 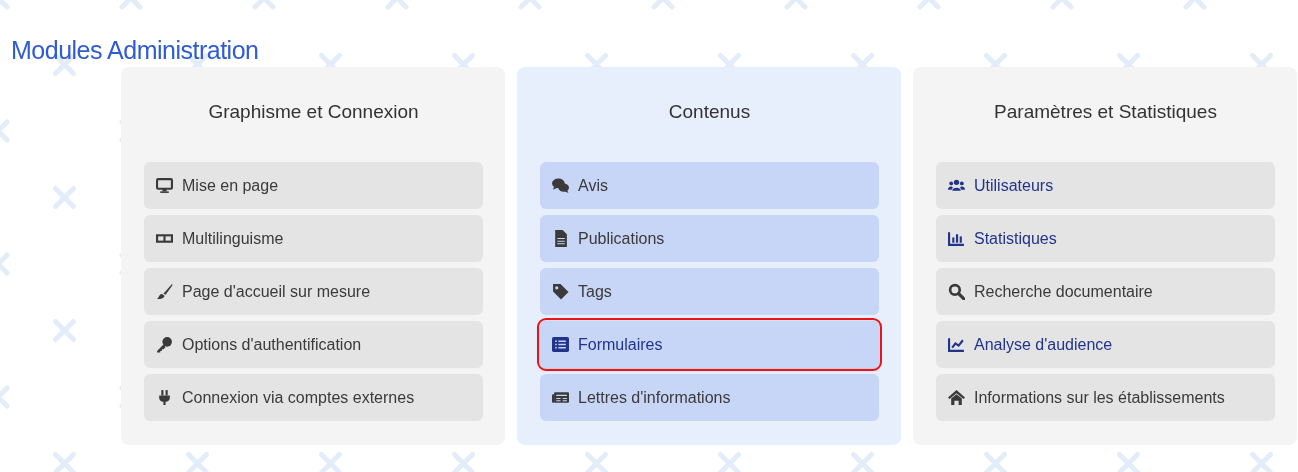 I want to click on module-button: Connexion via comptes externes, so click(x=313, y=397).